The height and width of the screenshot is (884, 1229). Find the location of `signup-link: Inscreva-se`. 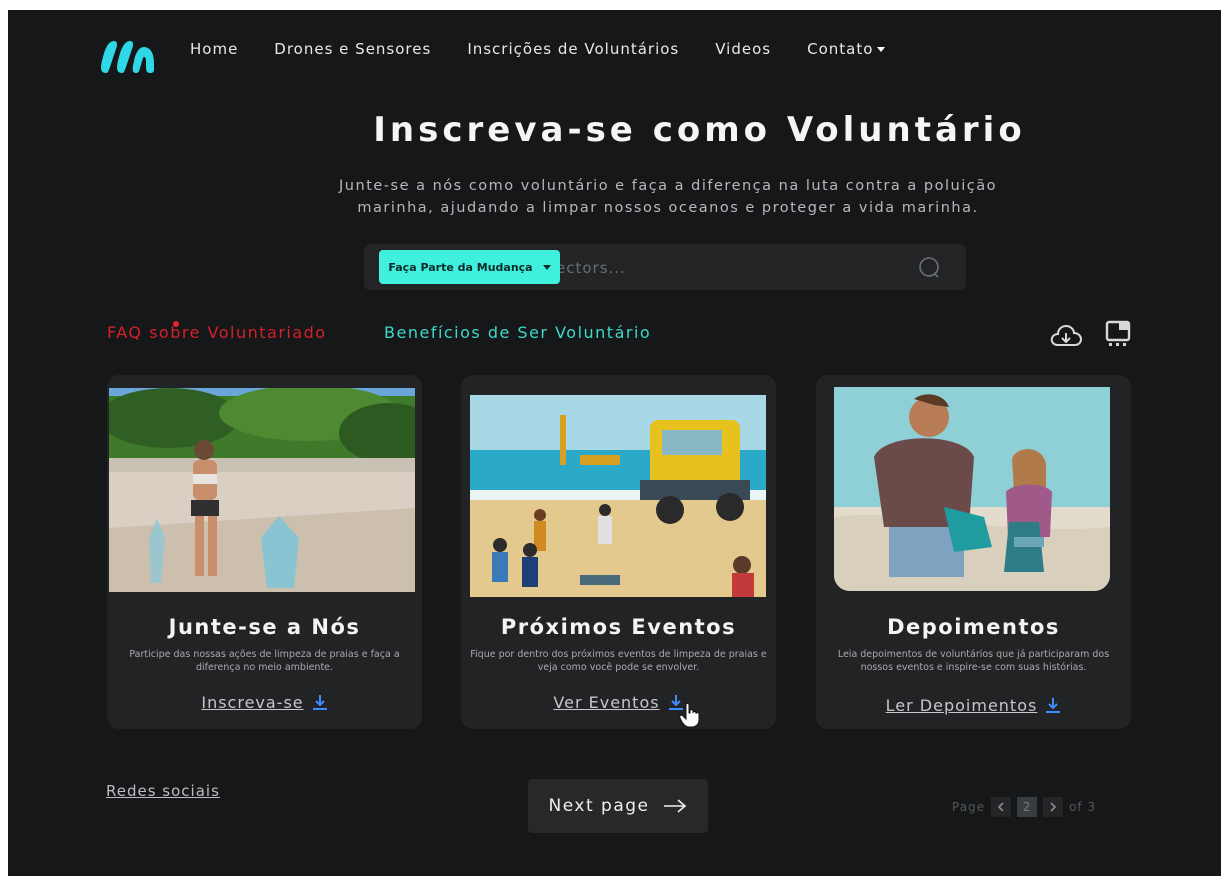

signup-link: Inscreva-se is located at coordinates (264, 702).